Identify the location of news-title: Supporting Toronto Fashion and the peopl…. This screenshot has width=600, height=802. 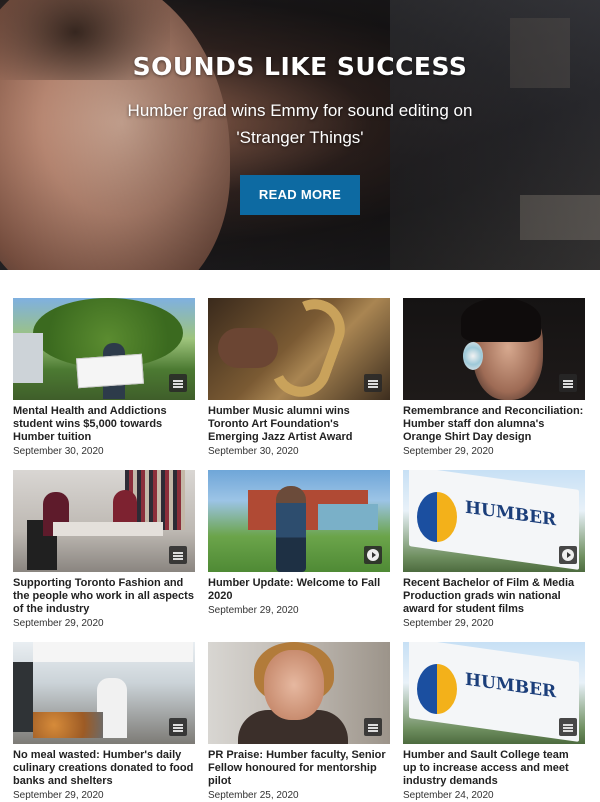
(104, 596).